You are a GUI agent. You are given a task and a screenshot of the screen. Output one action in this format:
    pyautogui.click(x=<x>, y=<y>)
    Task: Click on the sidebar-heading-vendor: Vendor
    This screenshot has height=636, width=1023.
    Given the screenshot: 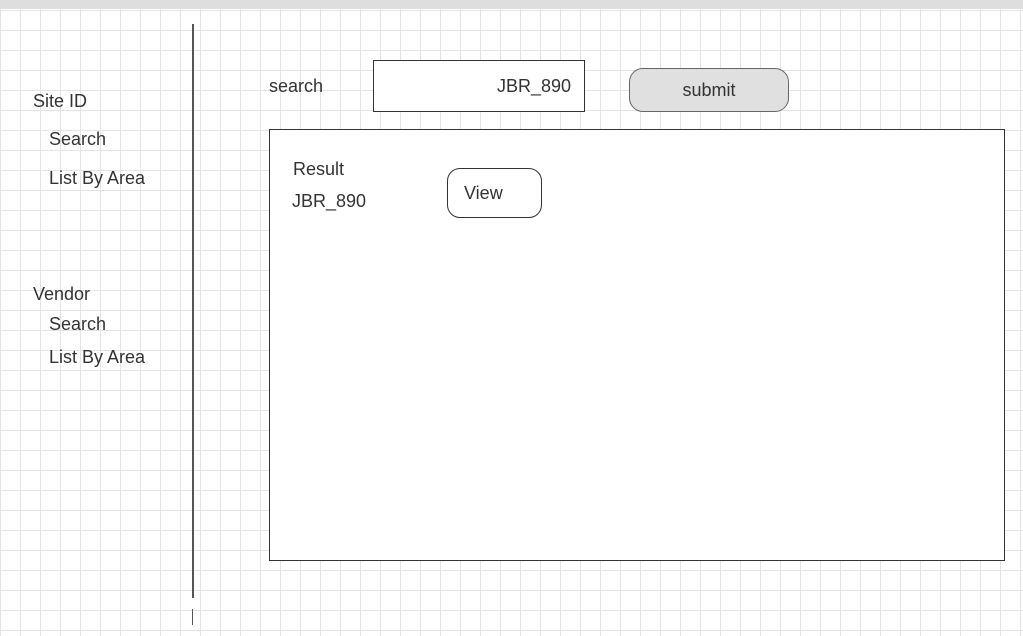 What is the action you would take?
    pyautogui.click(x=62, y=294)
    